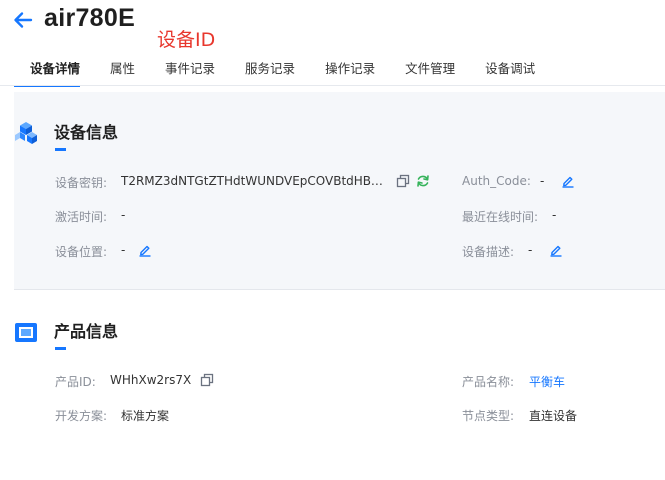 Image resolution: width=665 pixels, height=480 pixels. I want to click on copy-icon, so click(403, 181).